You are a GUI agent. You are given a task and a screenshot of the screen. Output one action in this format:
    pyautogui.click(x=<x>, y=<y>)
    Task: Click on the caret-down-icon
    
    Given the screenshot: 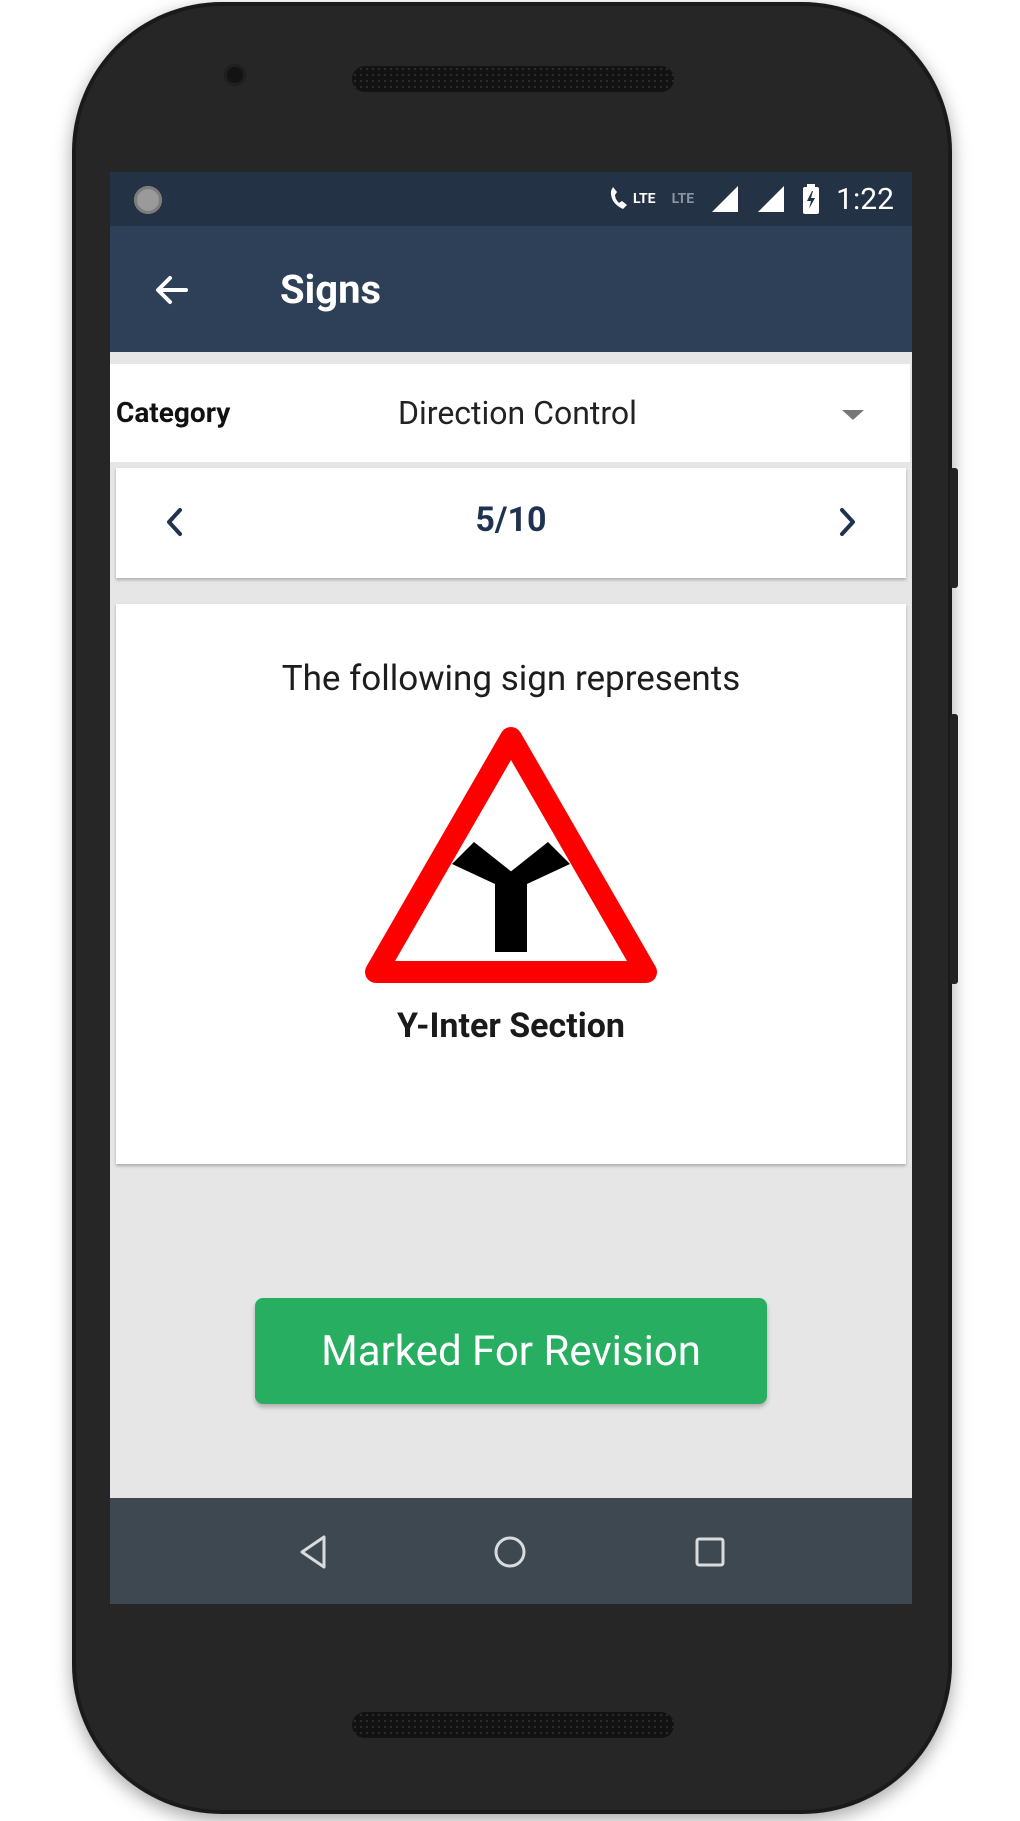 What is the action you would take?
    pyautogui.click(x=853, y=415)
    